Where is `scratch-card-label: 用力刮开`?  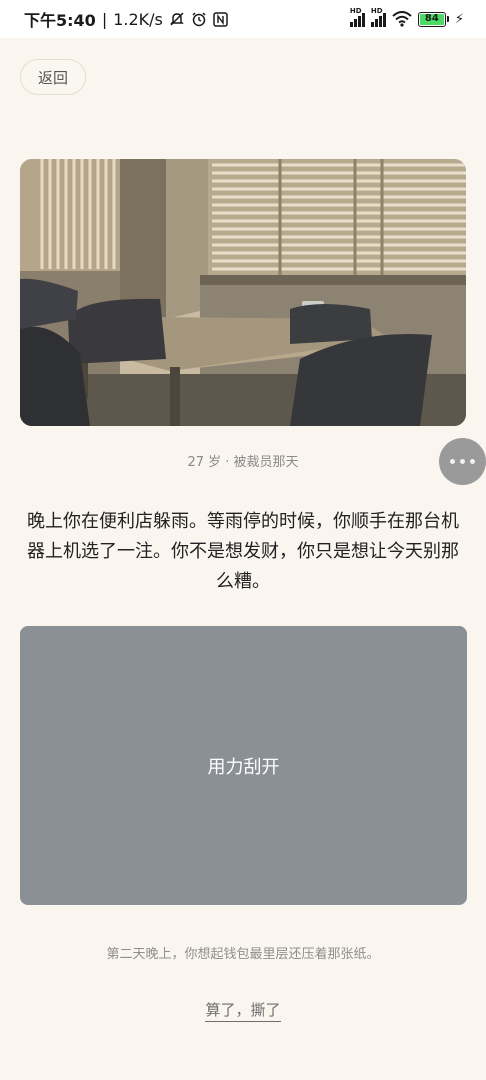 scratch-card-label: 用力刮开 is located at coordinates (243, 767).